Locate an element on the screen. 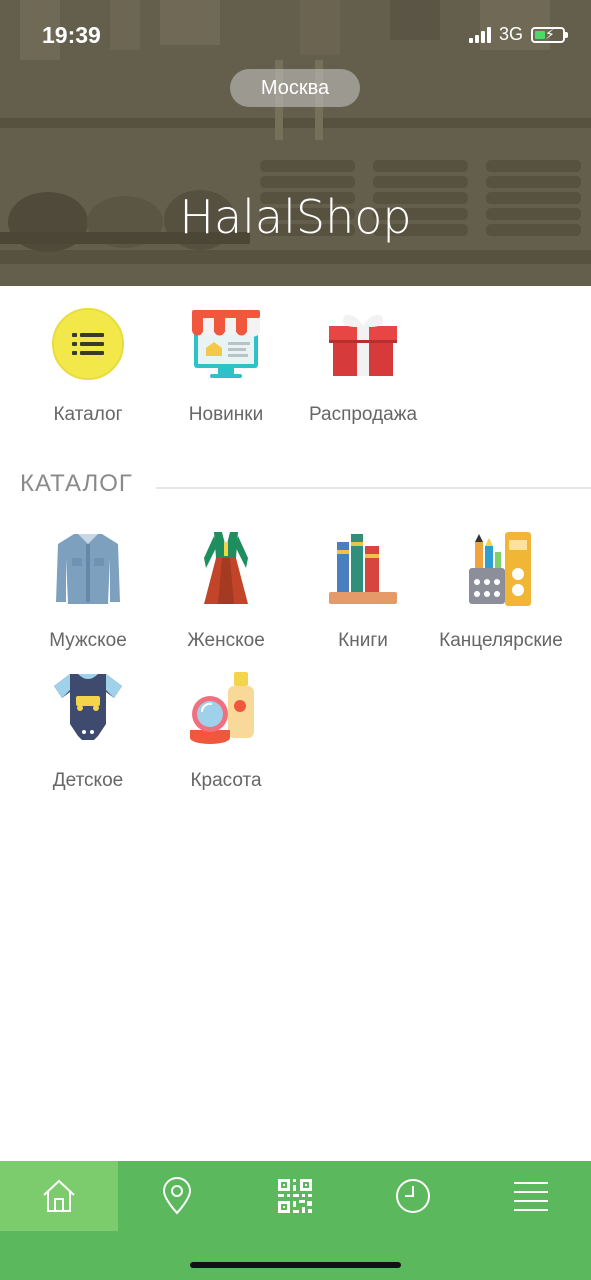  quick-menu: Каталог Новинки Распродажа is located at coordinates (295, 370).